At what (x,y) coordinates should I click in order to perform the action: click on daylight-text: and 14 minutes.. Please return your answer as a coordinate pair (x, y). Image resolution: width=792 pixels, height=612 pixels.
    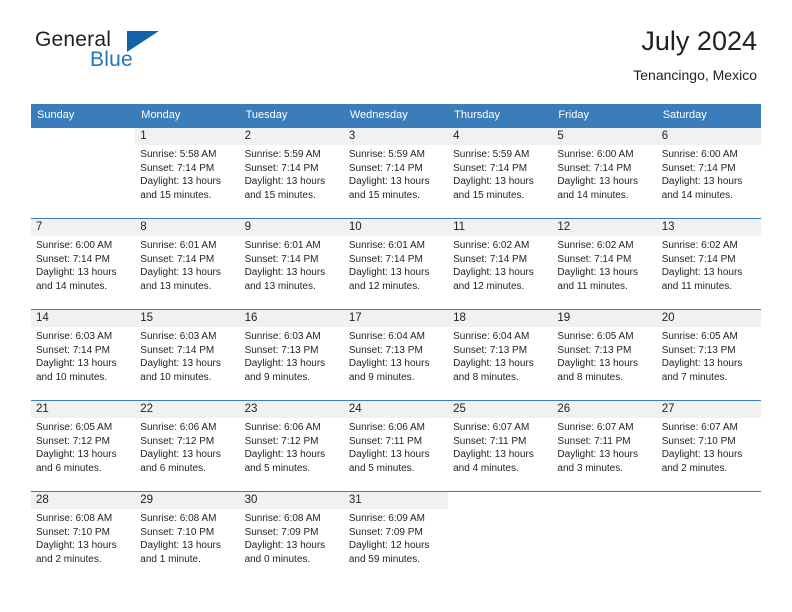
    Looking at the image, I should click on (697, 195).